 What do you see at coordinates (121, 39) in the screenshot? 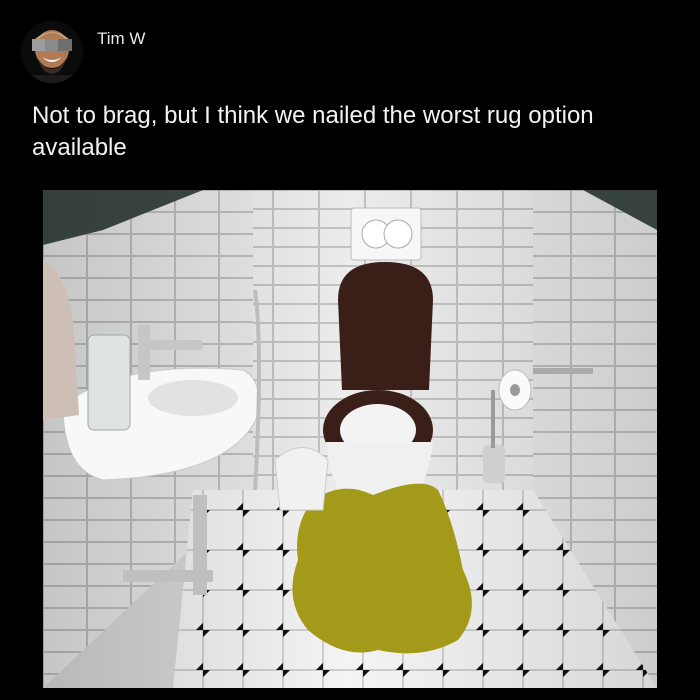
I see `author-name: Tim W` at bounding box center [121, 39].